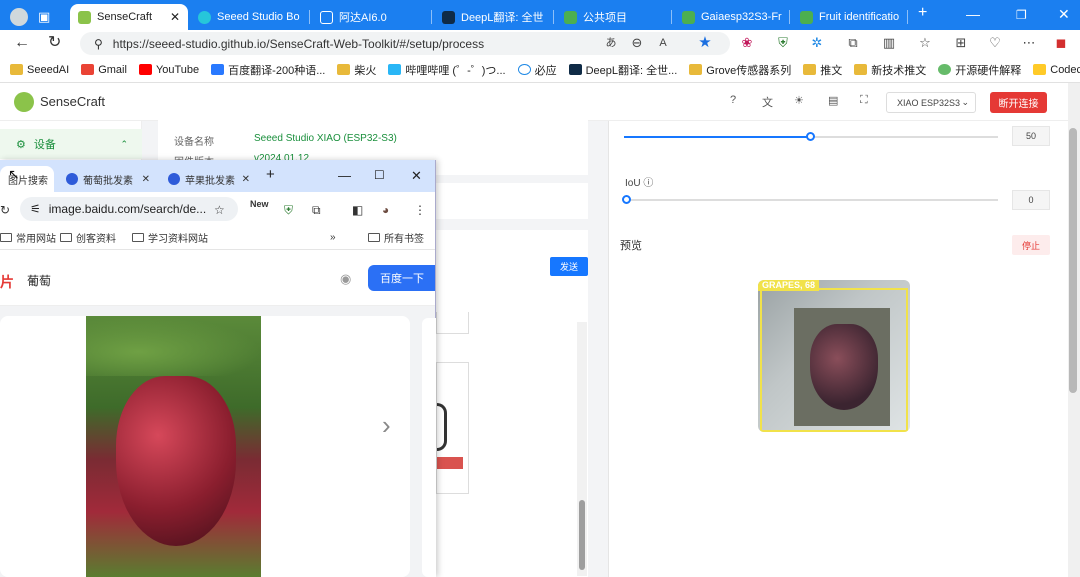  I want to click on split-screen-icon: ▥, so click(889, 43).